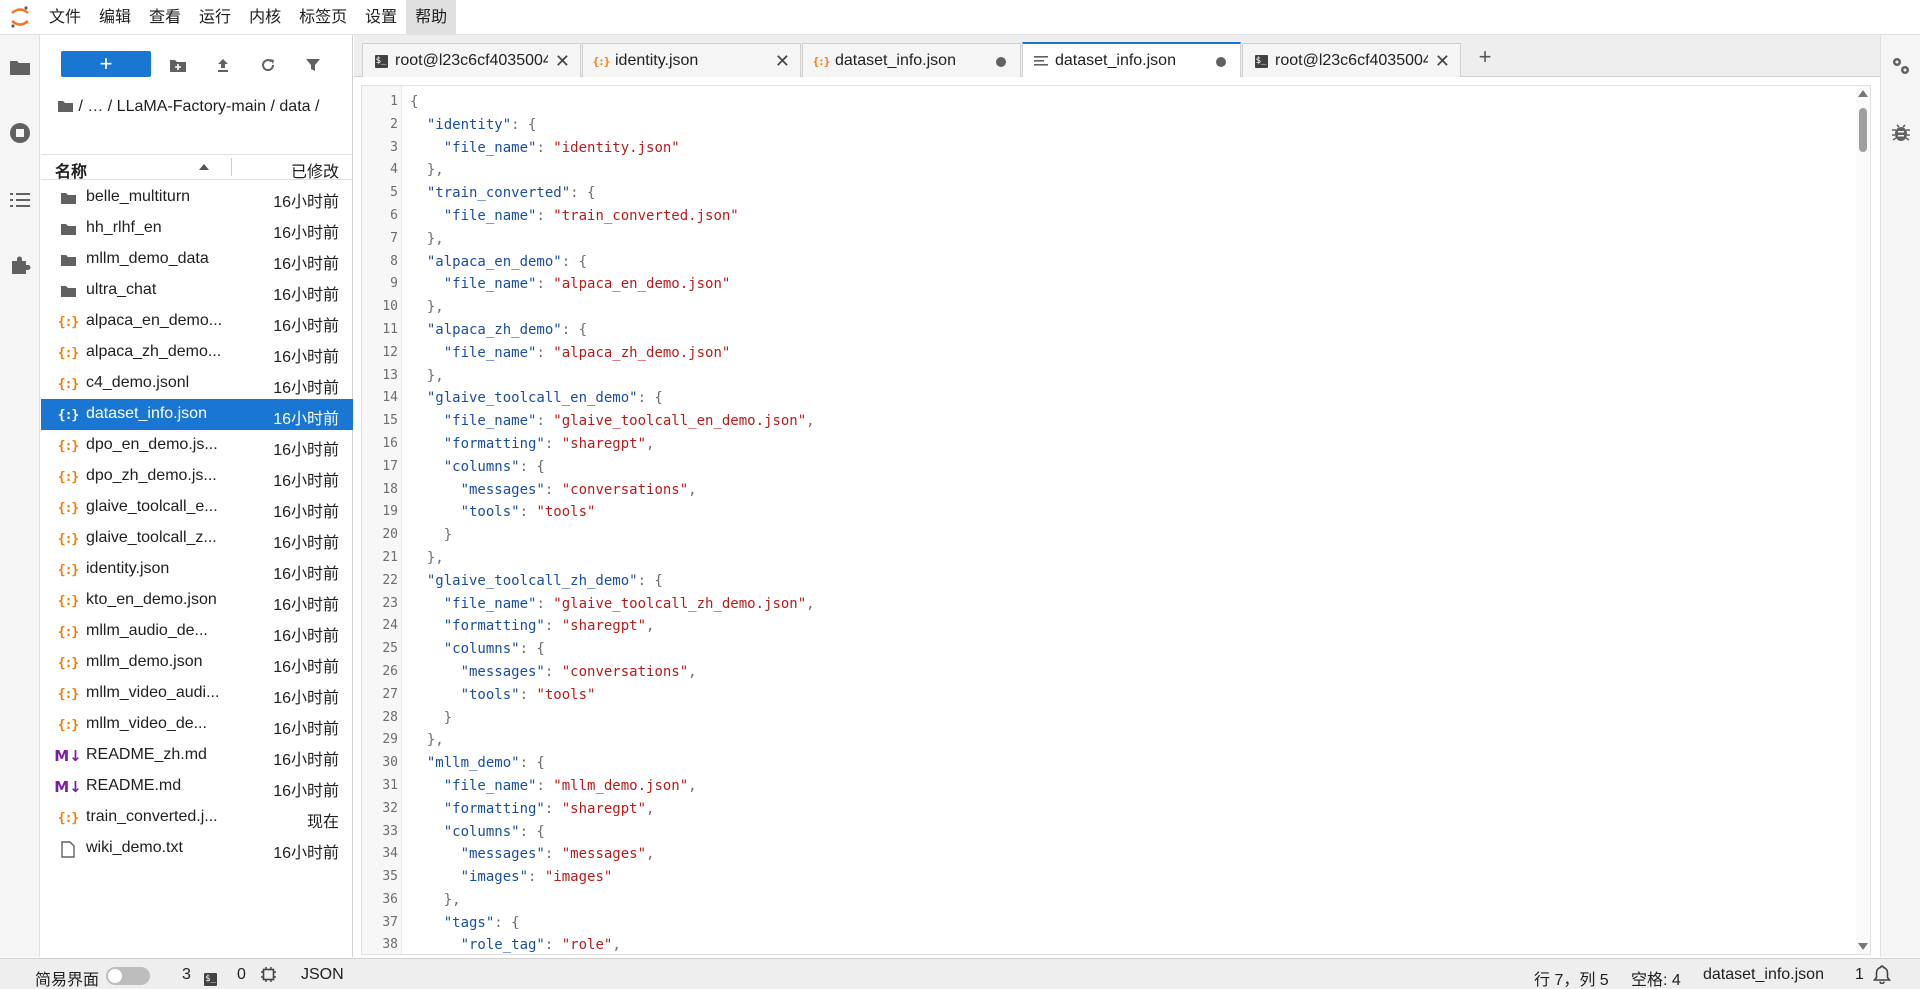 This screenshot has width=1920, height=989. What do you see at coordinates (1102, 398) in the screenshot?
I see `code-line: 14 "glaive_toolcall_en_demo": {` at bounding box center [1102, 398].